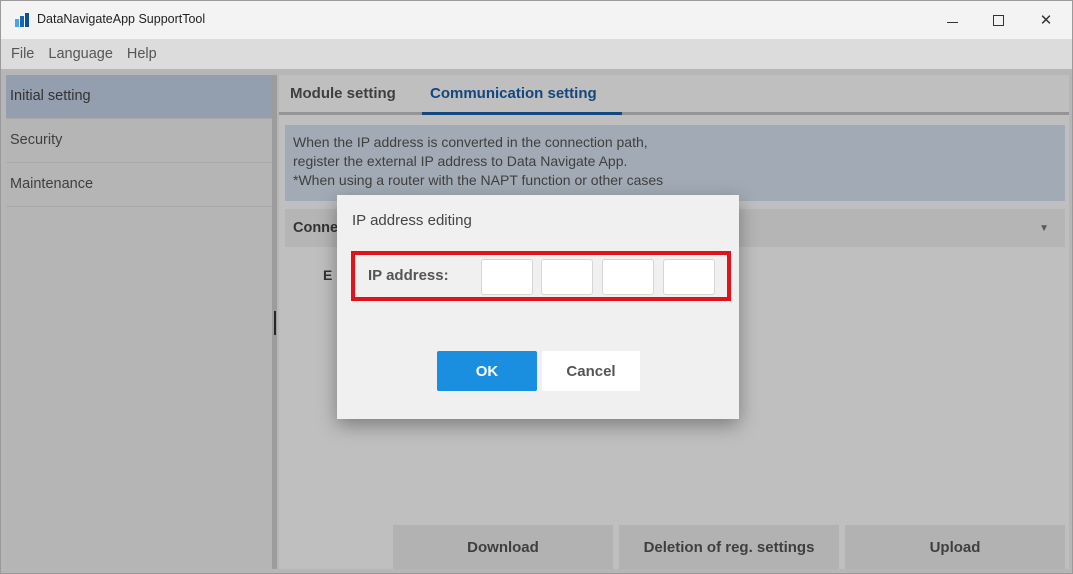 This screenshot has height=574, width=1073. What do you see at coordinates (536, 20) in the screenshot?
I see `title-bar: DataNavigateApp SupportTool ✕` at bounding box center [536, 20].